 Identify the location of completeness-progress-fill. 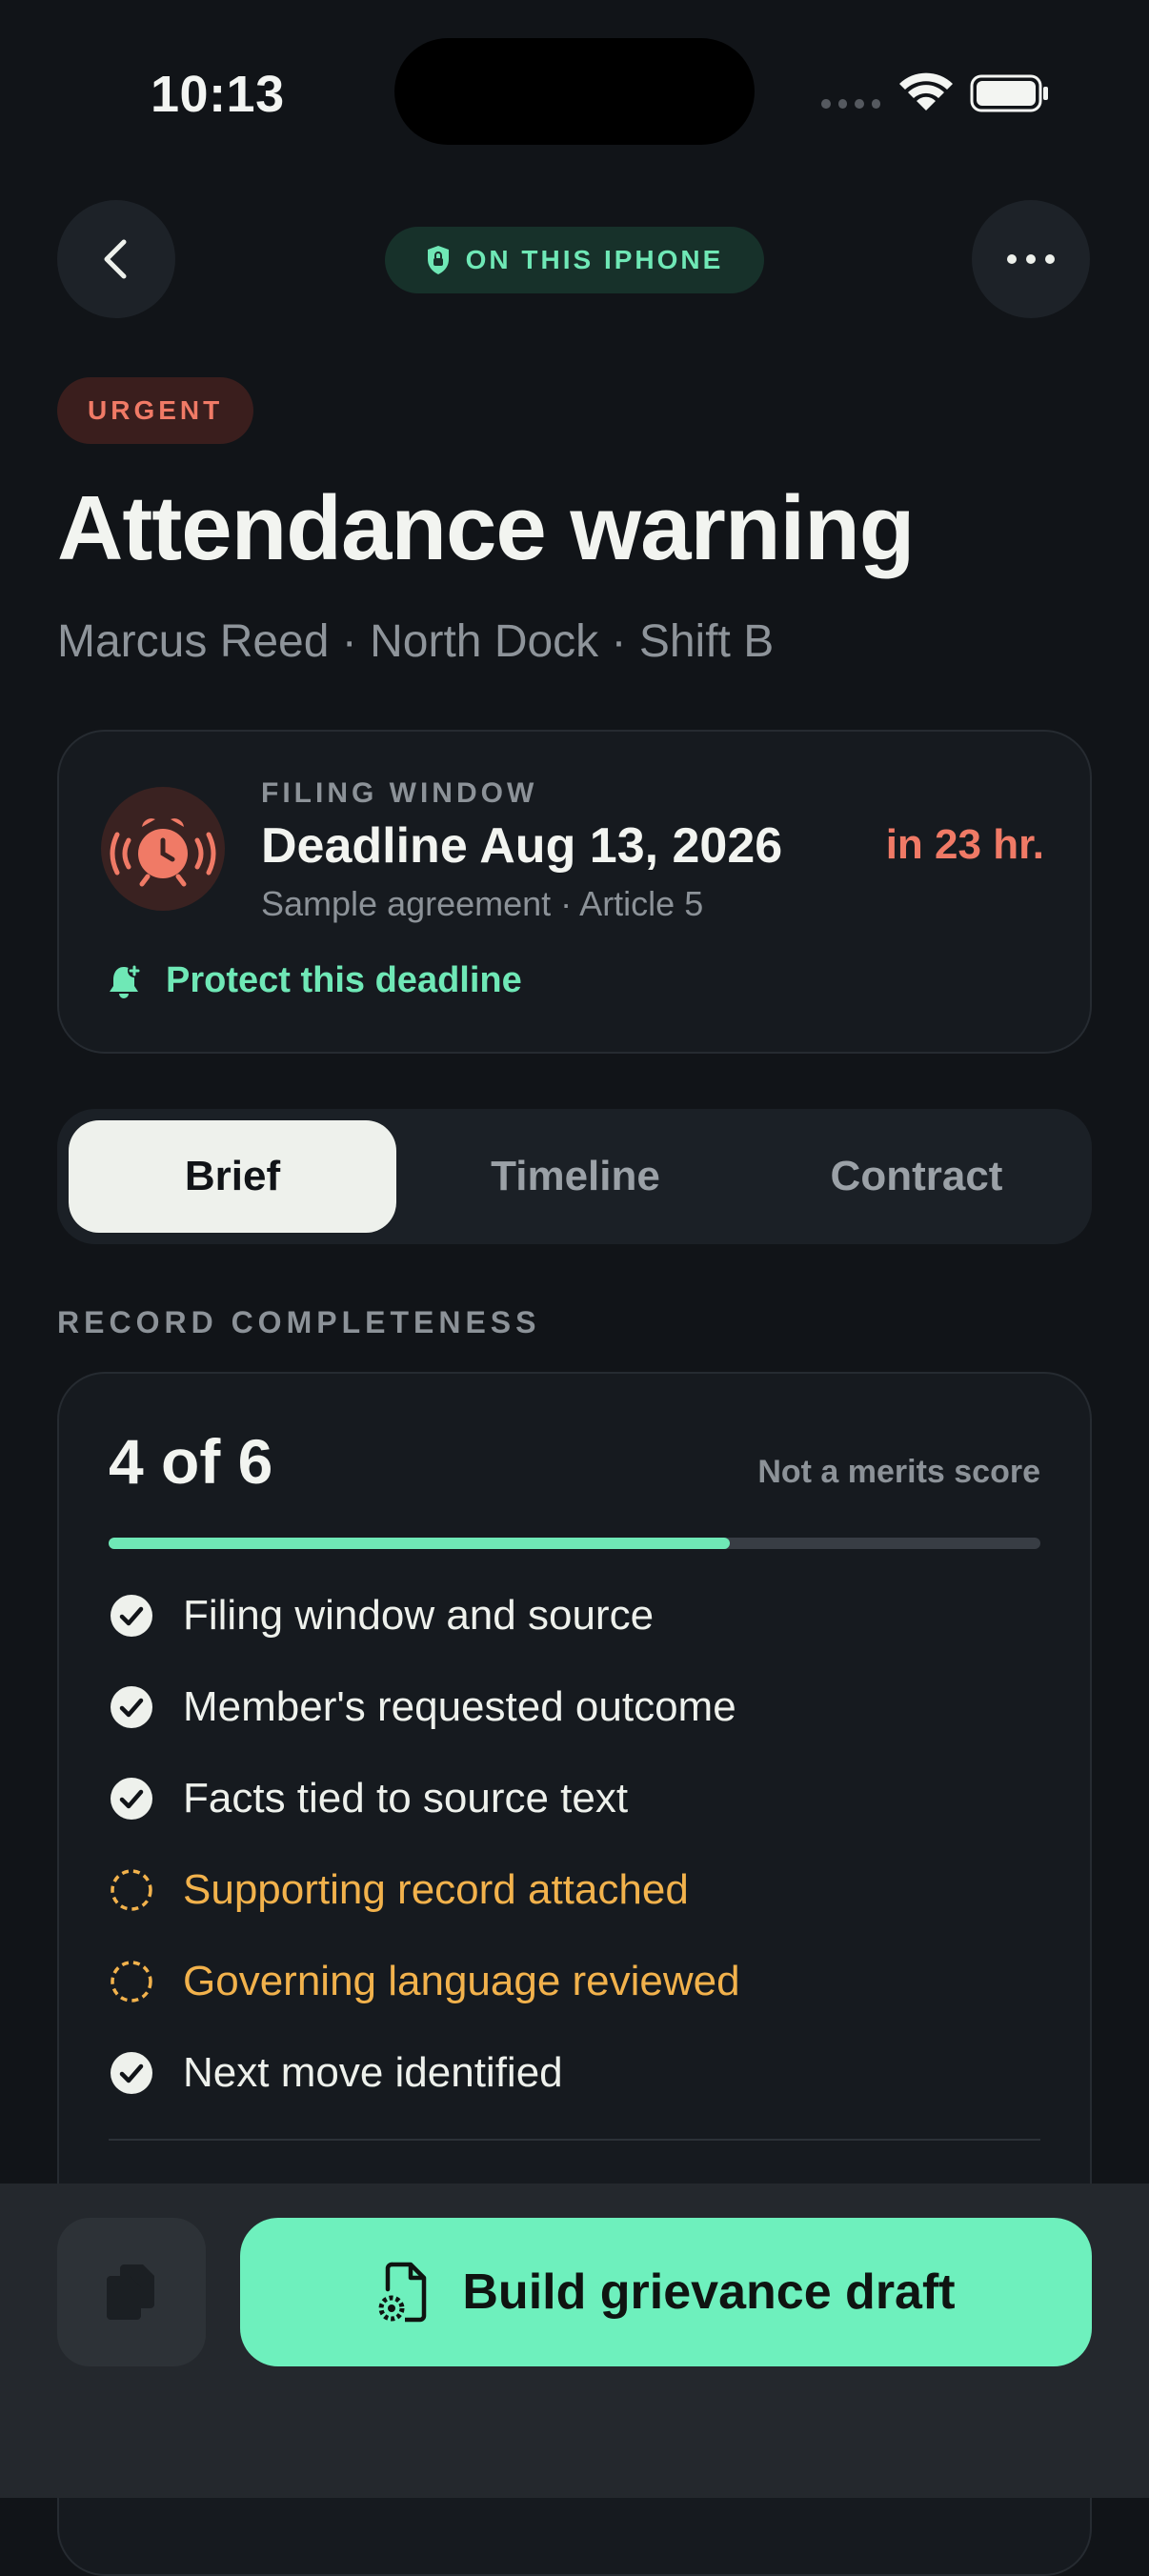
(419, 1544).